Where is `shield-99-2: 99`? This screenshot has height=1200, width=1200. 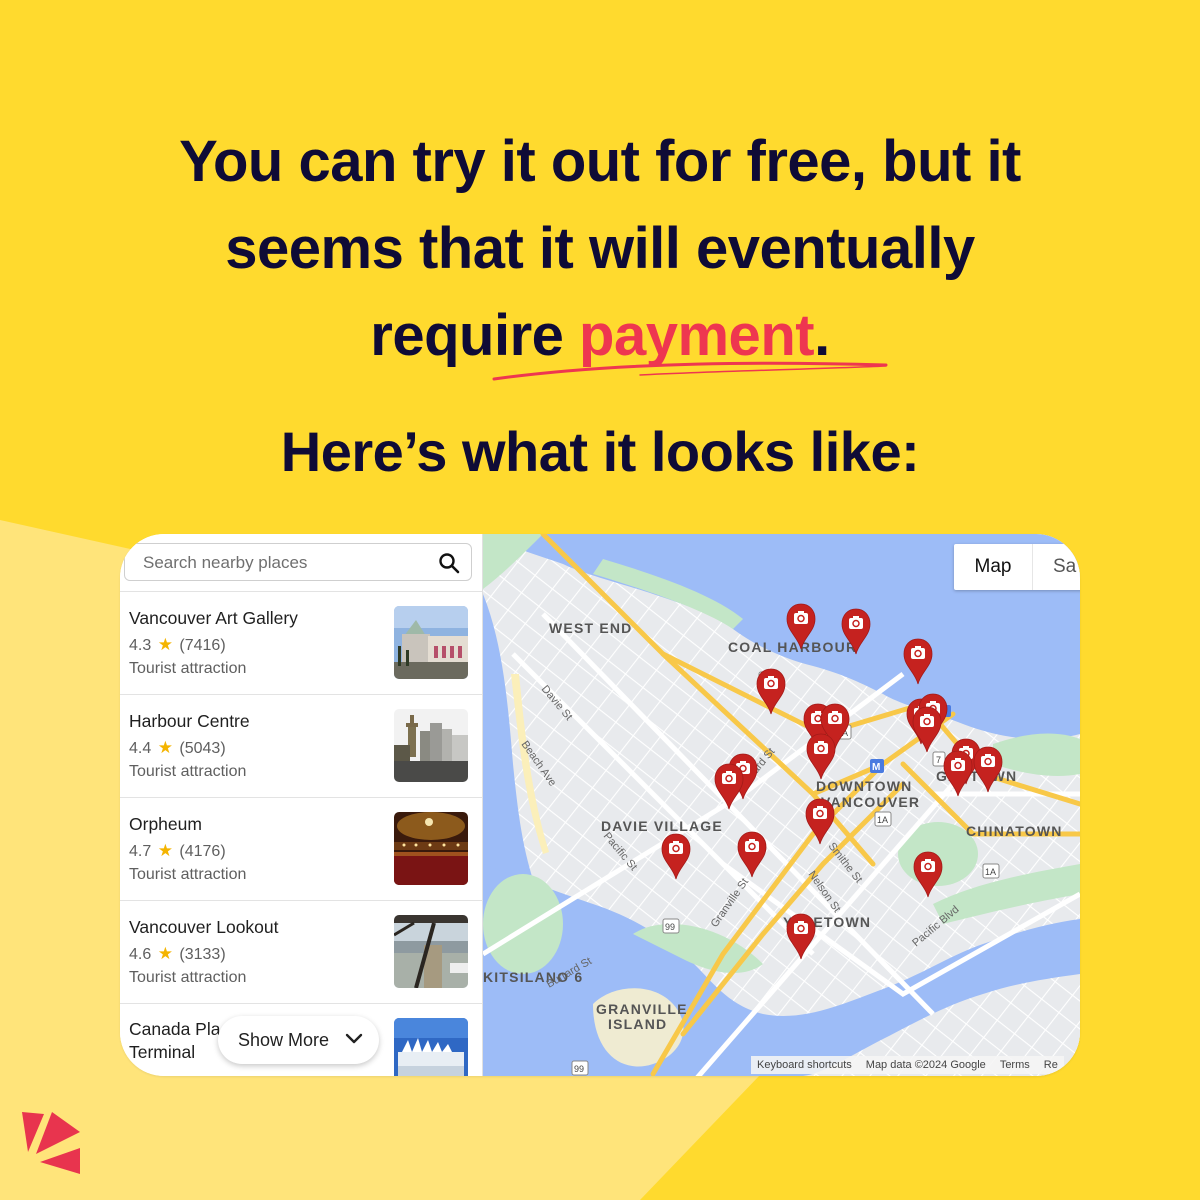
shield-99-2: 99 is located at coordinates (580, 1068).